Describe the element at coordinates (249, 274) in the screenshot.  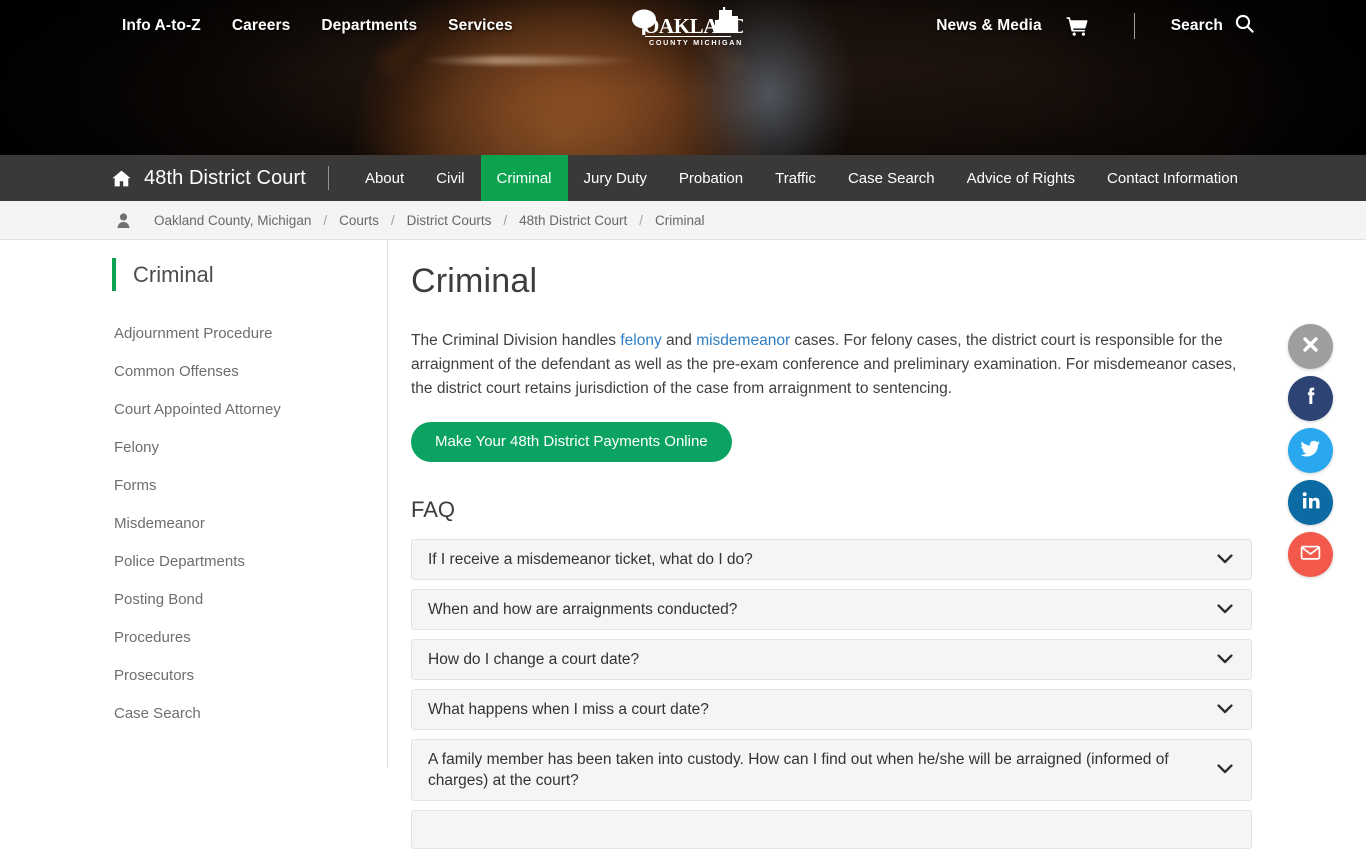
I see `sidebar-heading: Criminal` at that location.